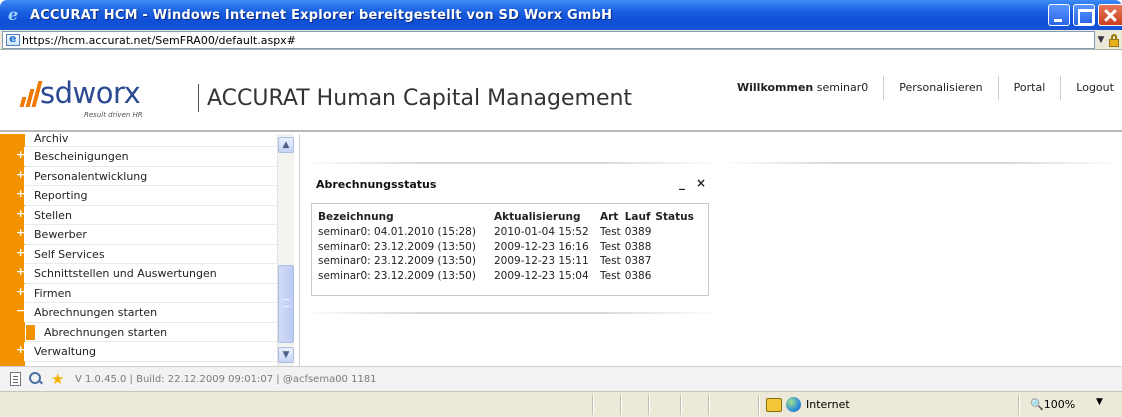 This screenshot has width=1122, height=417. What do you see at coordinates (674, 216) in the screenshot?
I see `column-header: Status` at bounding box center [674, 216].